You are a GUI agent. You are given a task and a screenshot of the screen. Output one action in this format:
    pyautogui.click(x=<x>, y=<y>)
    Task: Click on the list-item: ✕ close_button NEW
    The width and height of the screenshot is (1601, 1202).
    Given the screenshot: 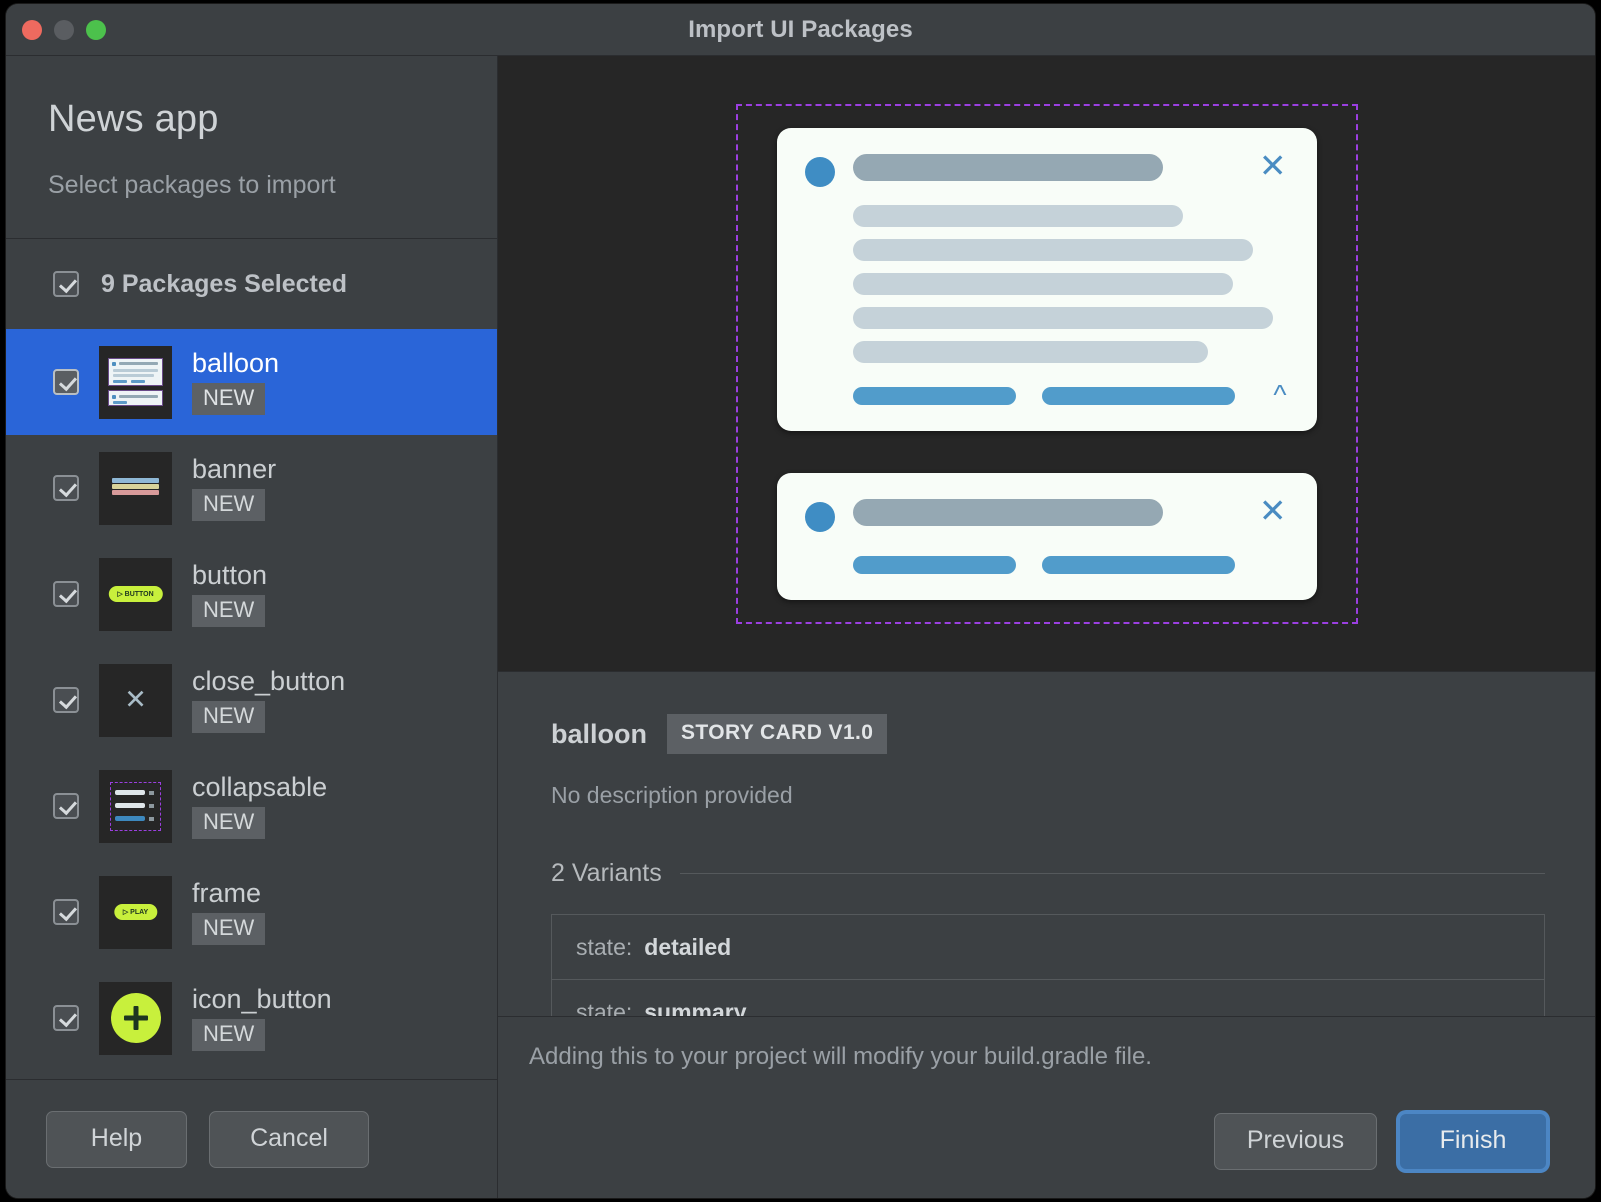 What is the action you would take?
    pyautogui.click(x=251, y=700)
    